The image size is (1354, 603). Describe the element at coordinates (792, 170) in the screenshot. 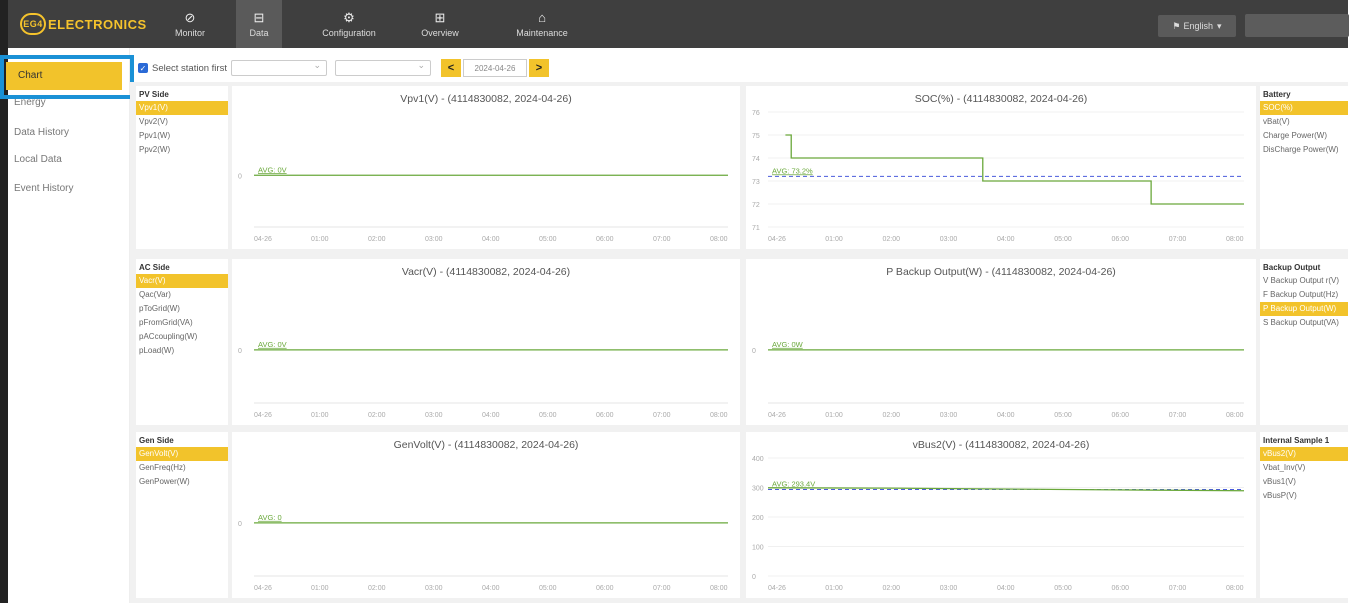

I see `avg-label: AVG: 73.2%` at that location.